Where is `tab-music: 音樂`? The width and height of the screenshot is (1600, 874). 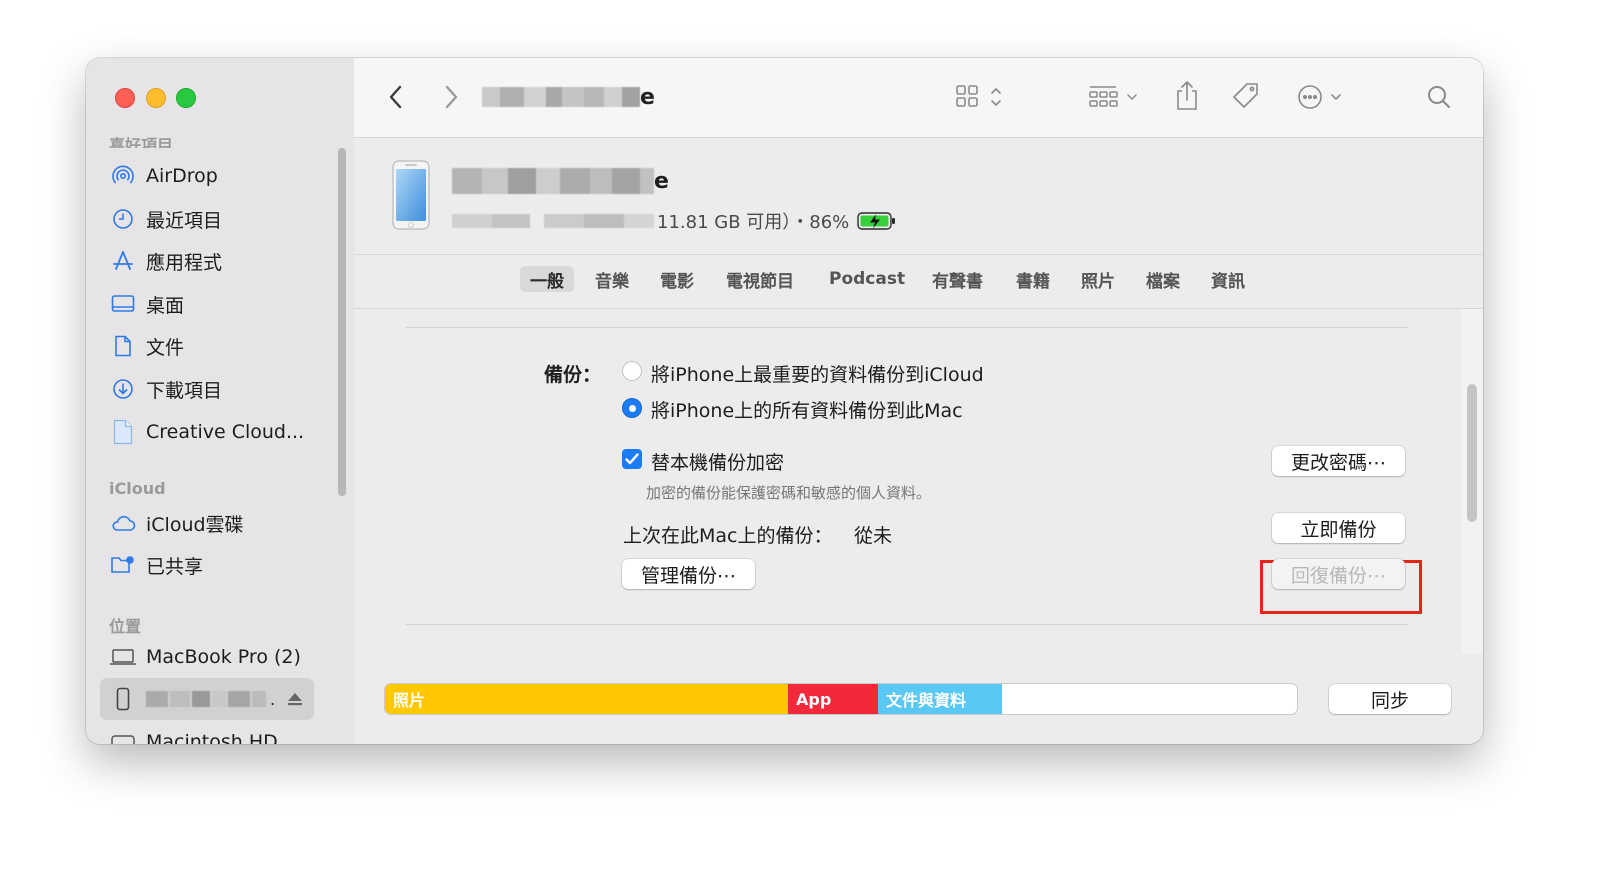
tab-music: 音樂 is located at coordinates (612, 279).